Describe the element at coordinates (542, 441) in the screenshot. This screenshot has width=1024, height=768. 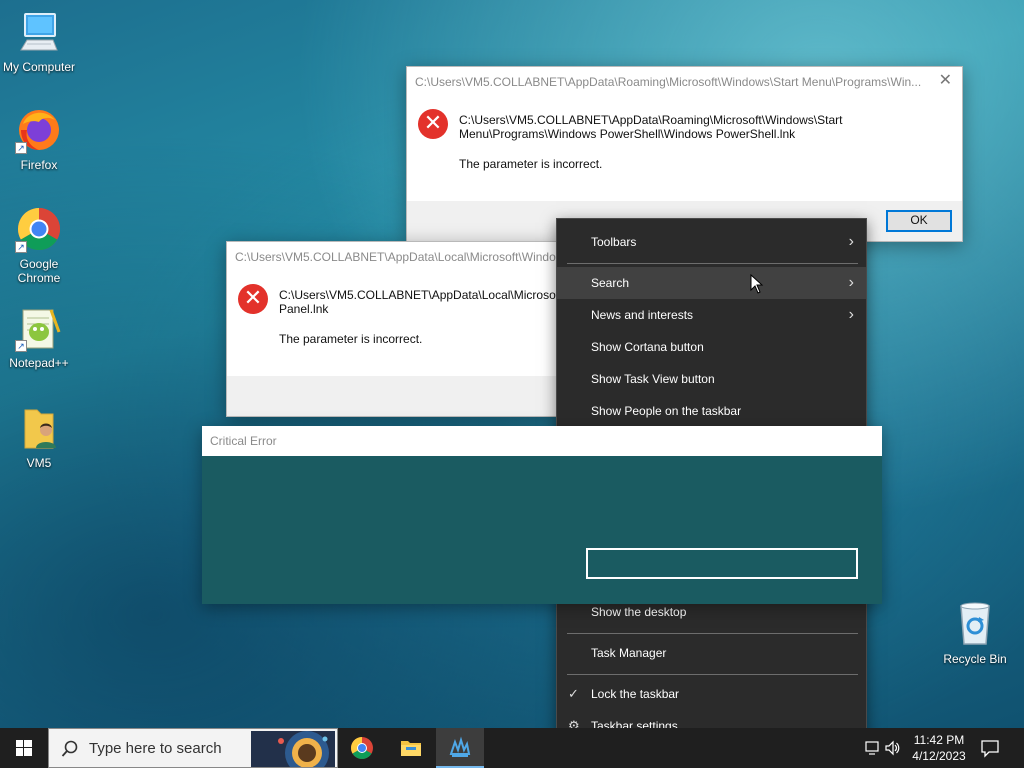
I see `critical-error-titlebar: Critical Error` at that location.